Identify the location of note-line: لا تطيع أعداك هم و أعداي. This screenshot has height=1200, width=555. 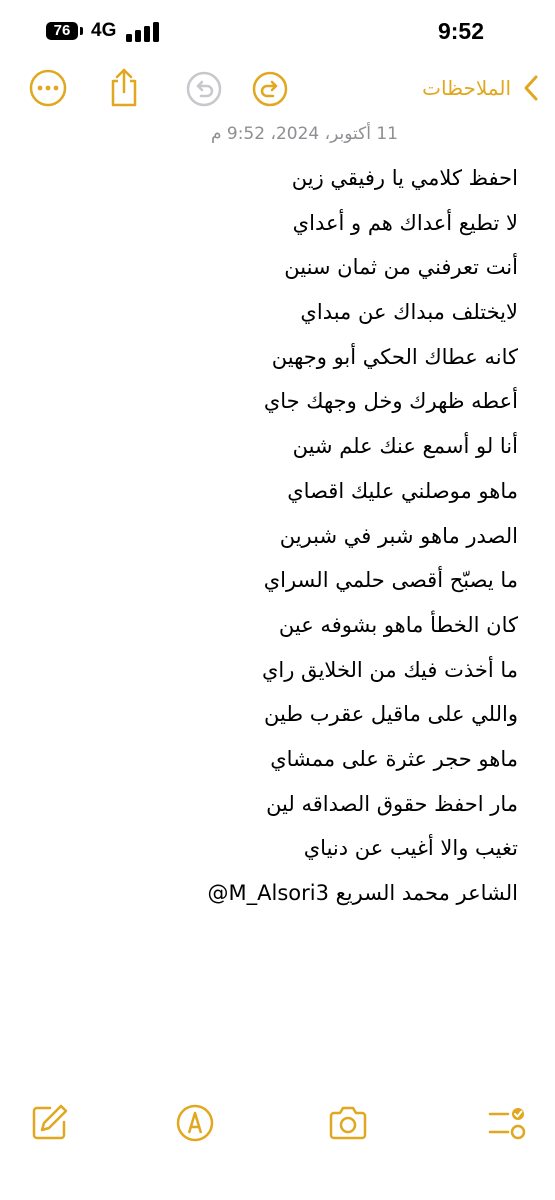
(405, 222).